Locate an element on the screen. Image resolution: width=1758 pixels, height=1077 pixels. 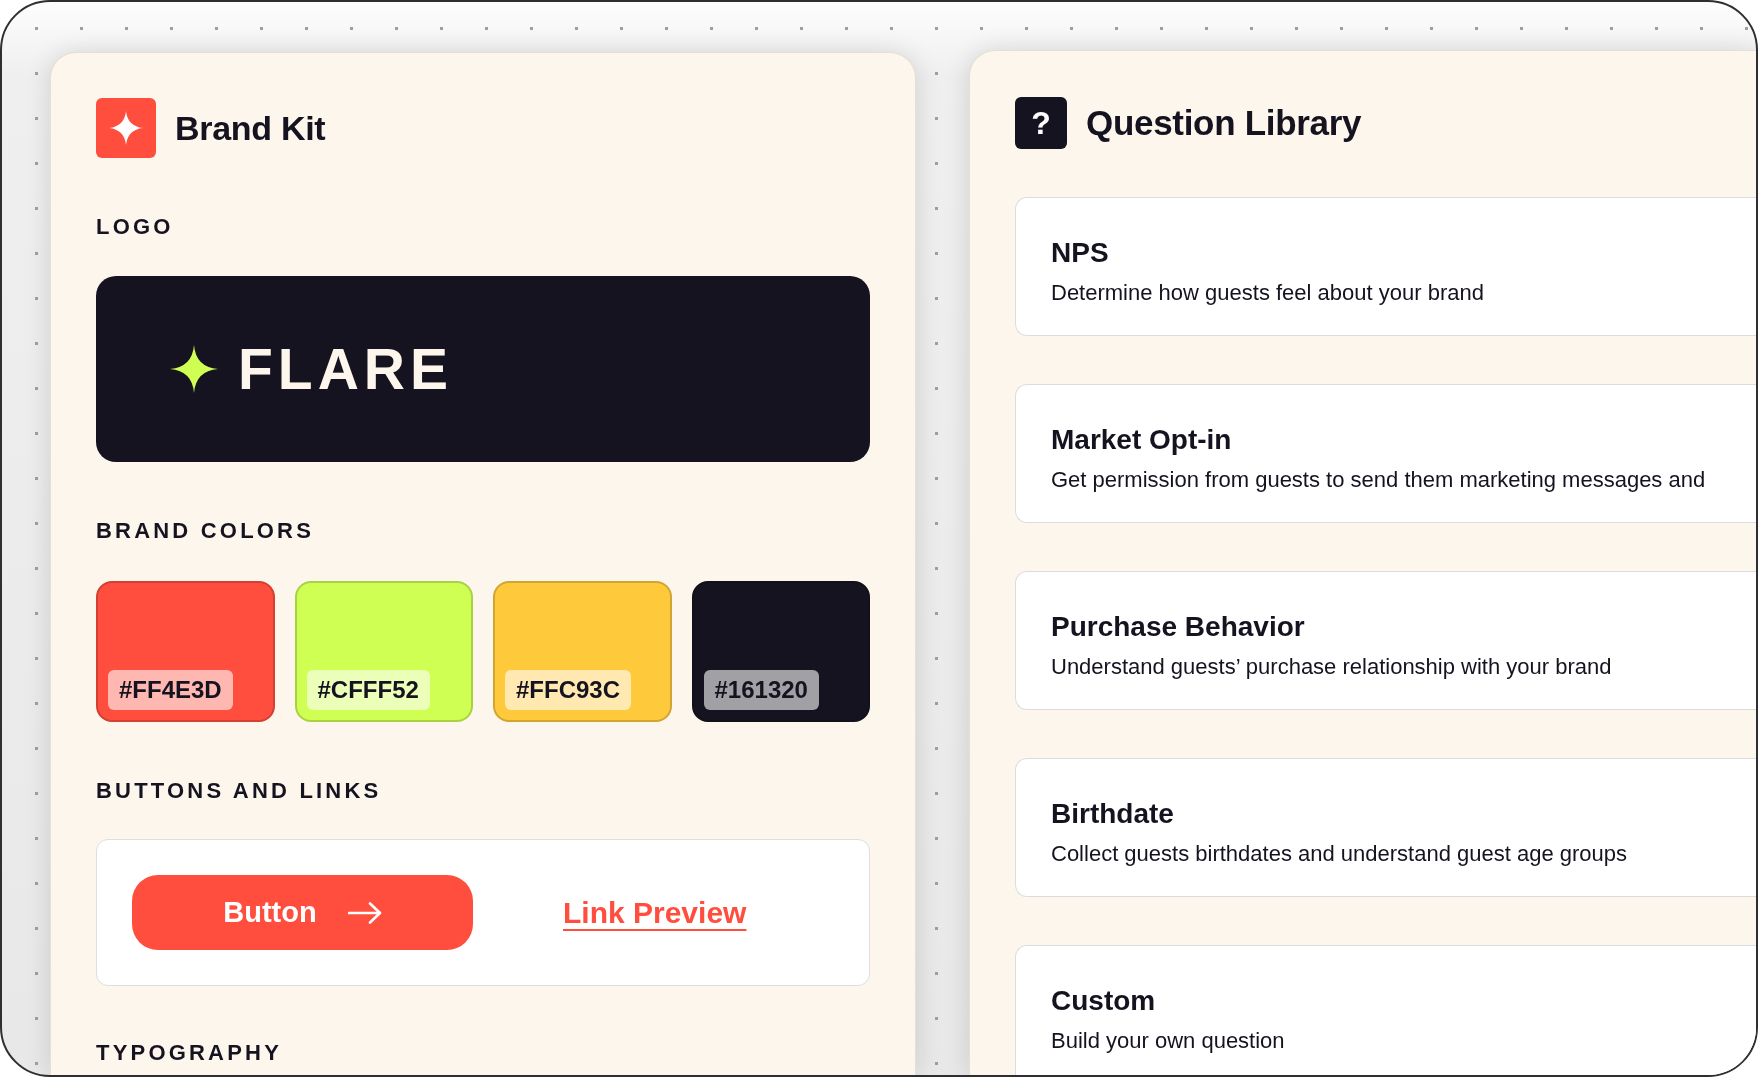
section-heading: LOGO is located at coordinates (135, 227).